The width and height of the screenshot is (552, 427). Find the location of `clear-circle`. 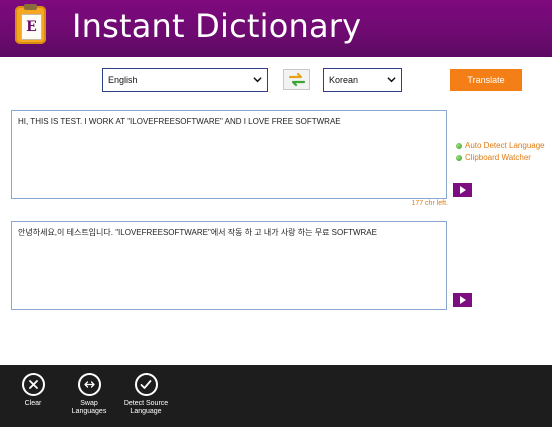

clear-circle is located at coordinates (33, 384).